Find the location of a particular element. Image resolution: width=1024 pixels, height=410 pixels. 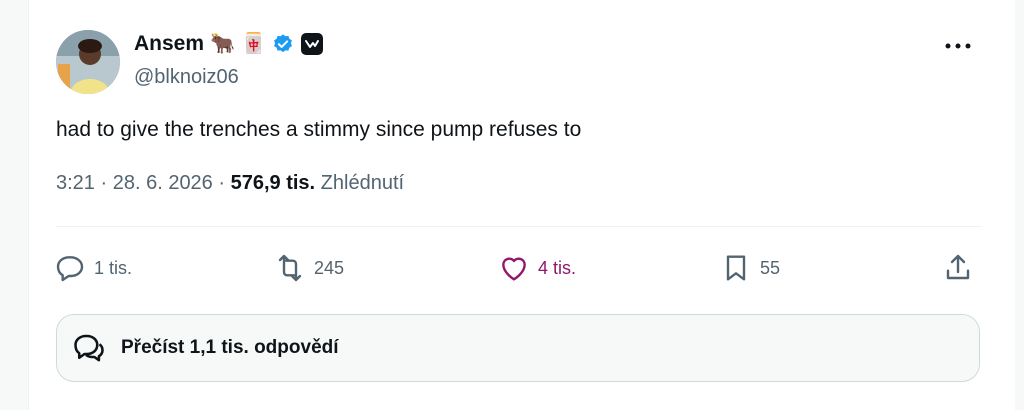

read-replies-button: Přečíst 1,1 tis. odpovědí is located at coordinates (518, 348).